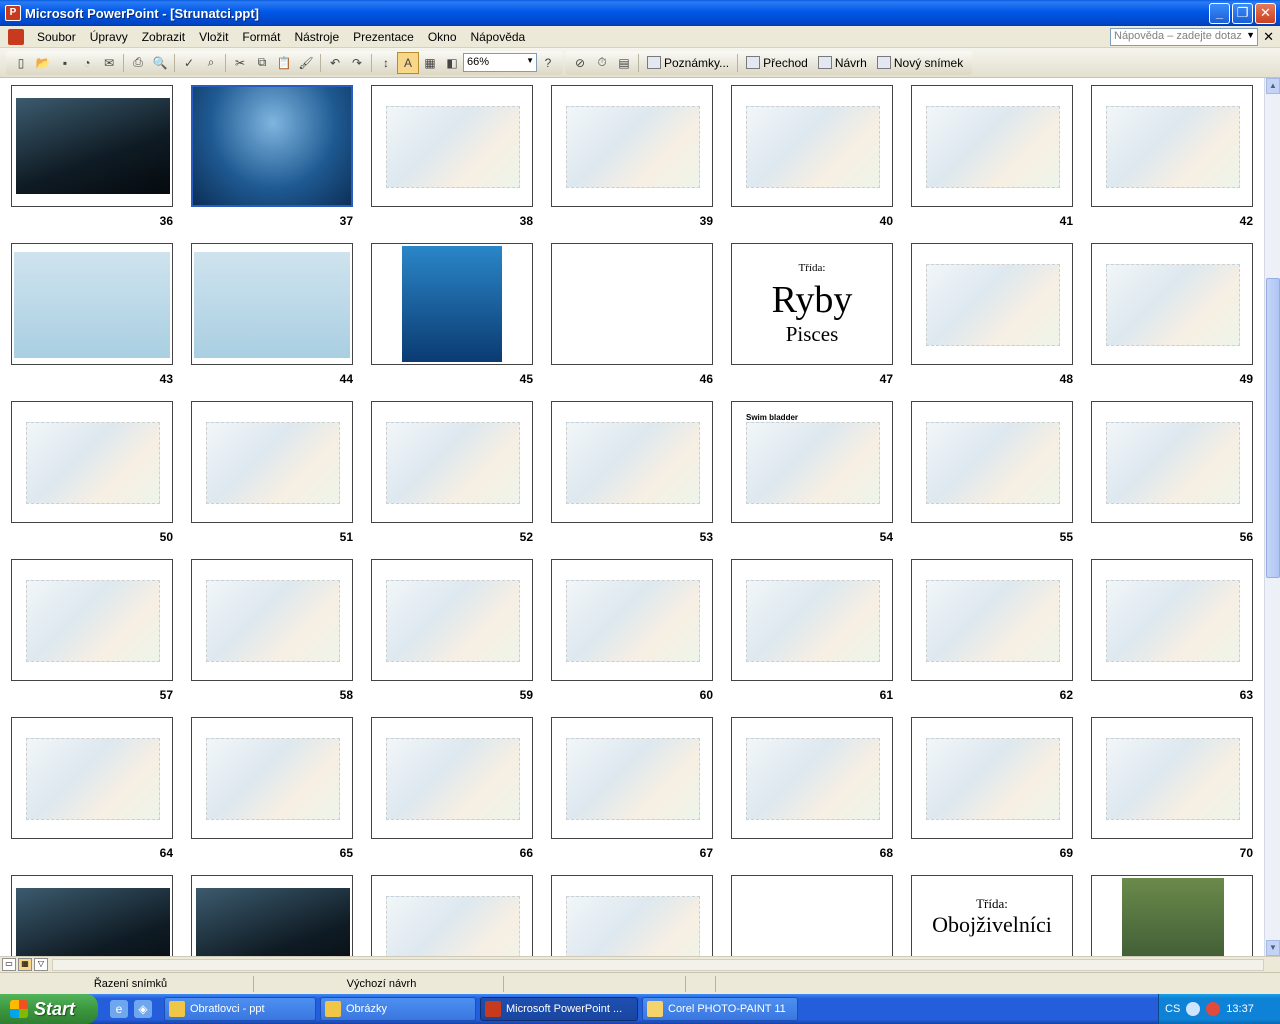  What do you see at coordinates (430, 63) in the screenshot?
I see `grid-icon: ▦` at bounding box center [430, 63].